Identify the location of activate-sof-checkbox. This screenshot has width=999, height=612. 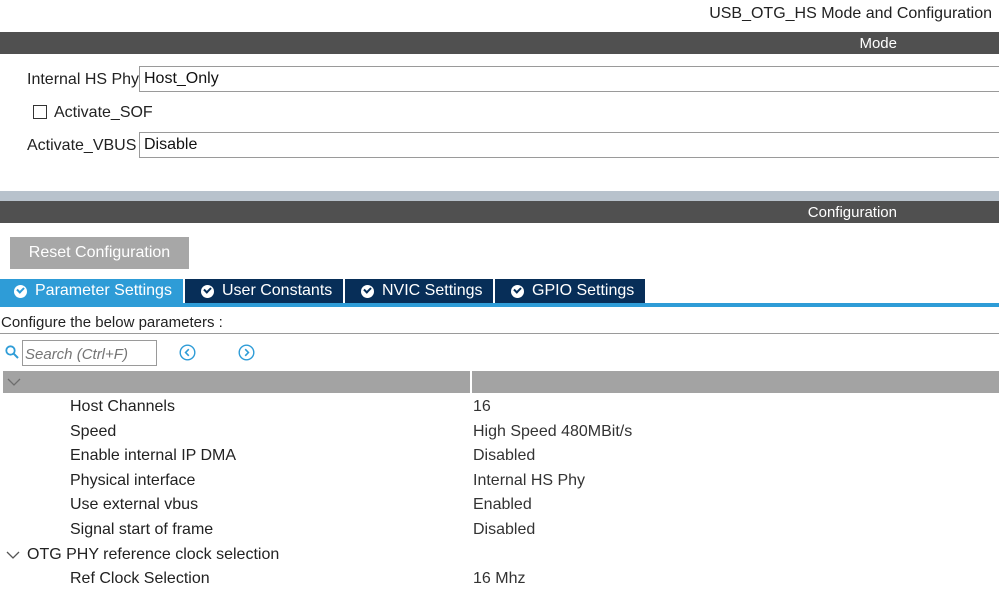
(40, 112).